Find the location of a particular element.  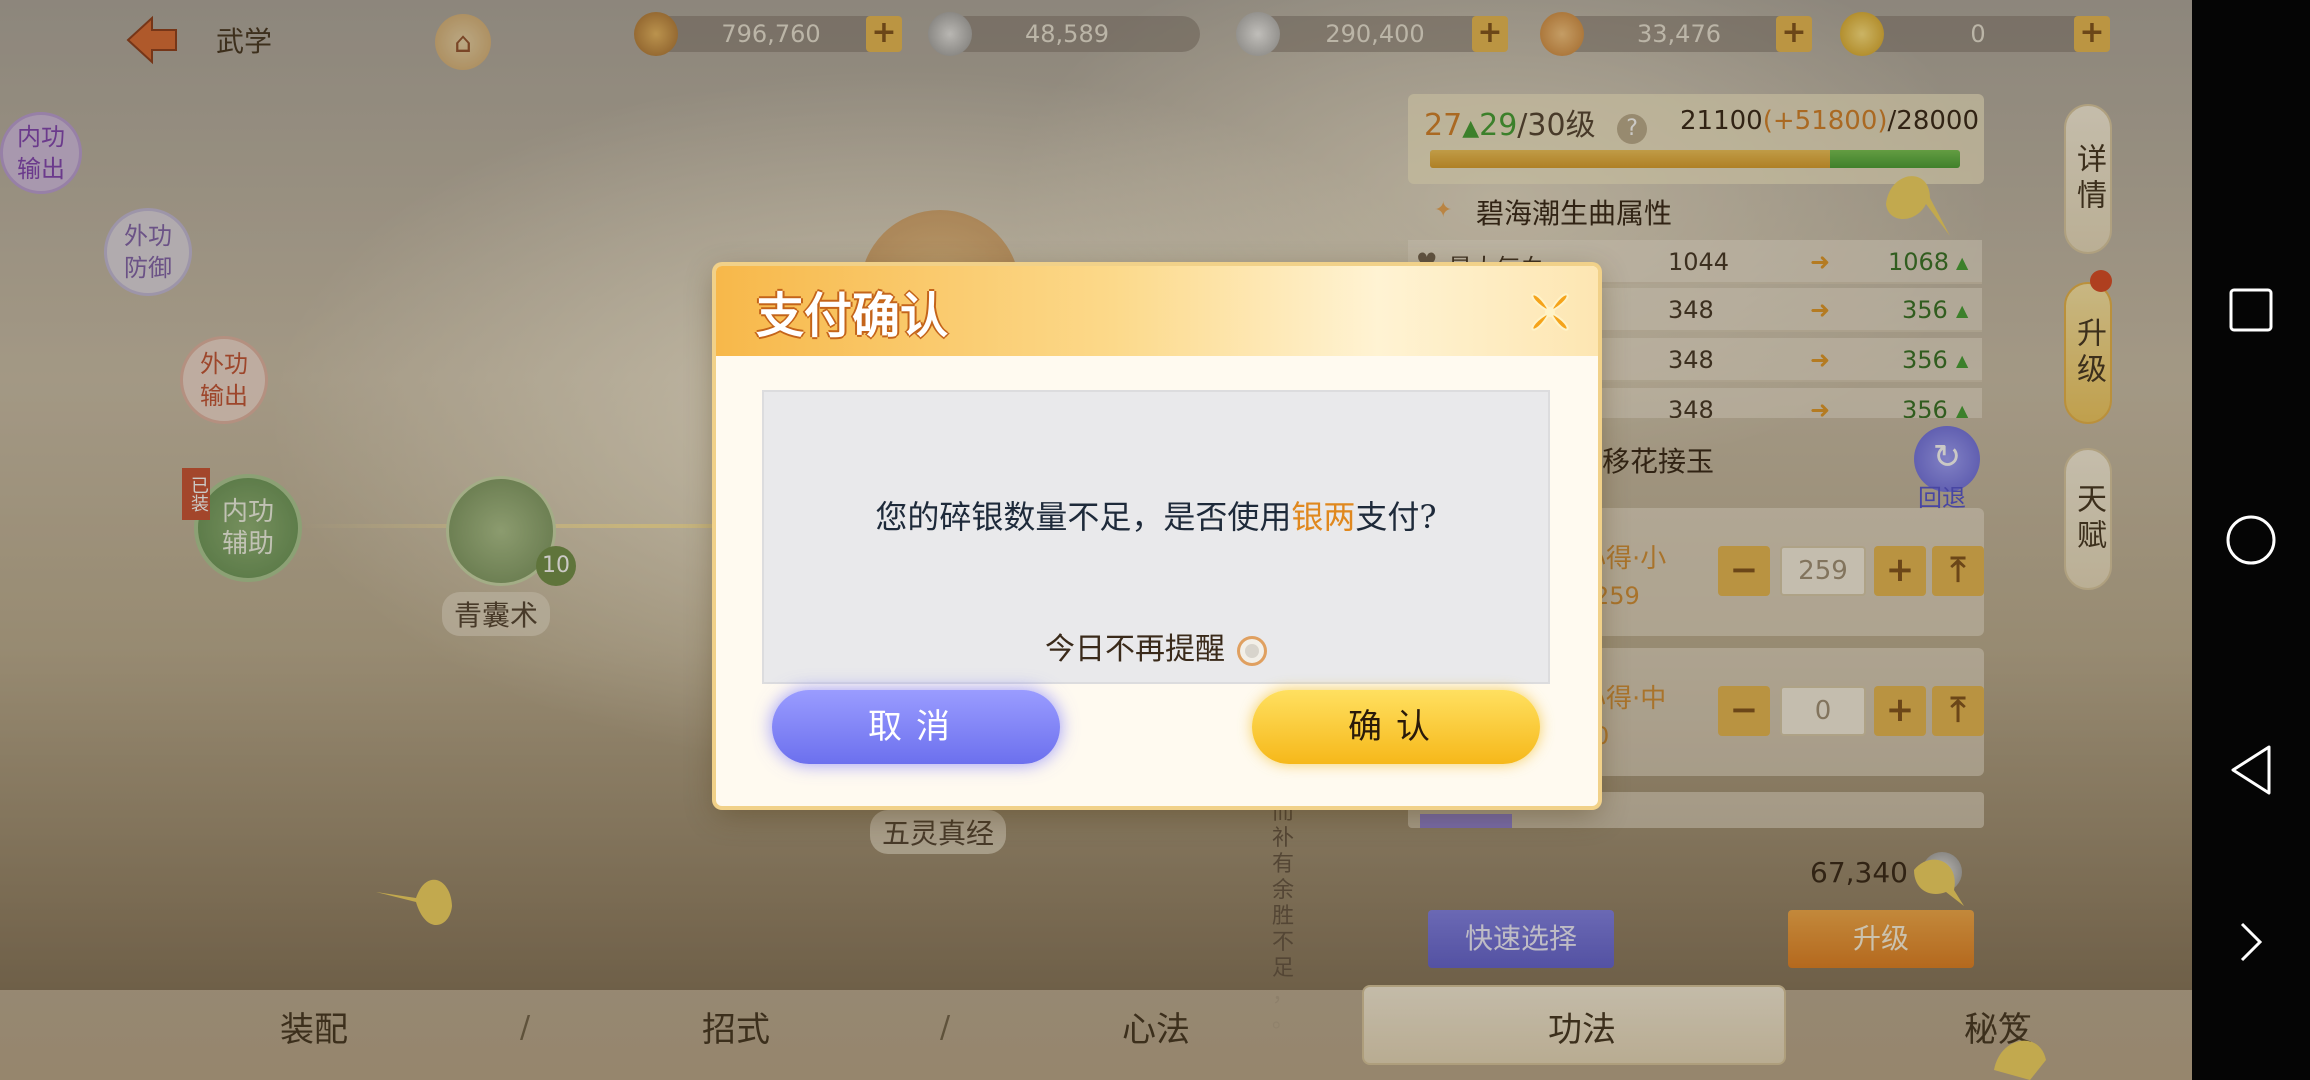

confirm-button: 确认 is located at coordinates (1396, 727).